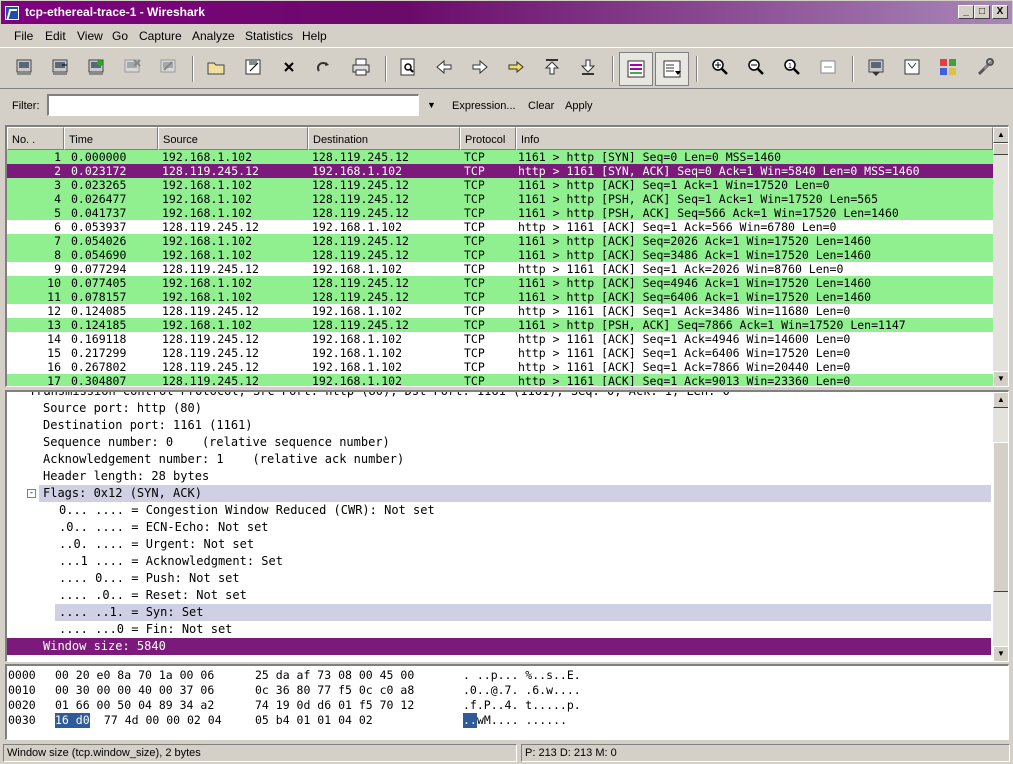 Image resolution: width=1013 pixels, height=764 pixels. What do you see at coordinates (57, 213) in the screenshot?
I see `packet-no: 5` at bounding box center [57, 213].